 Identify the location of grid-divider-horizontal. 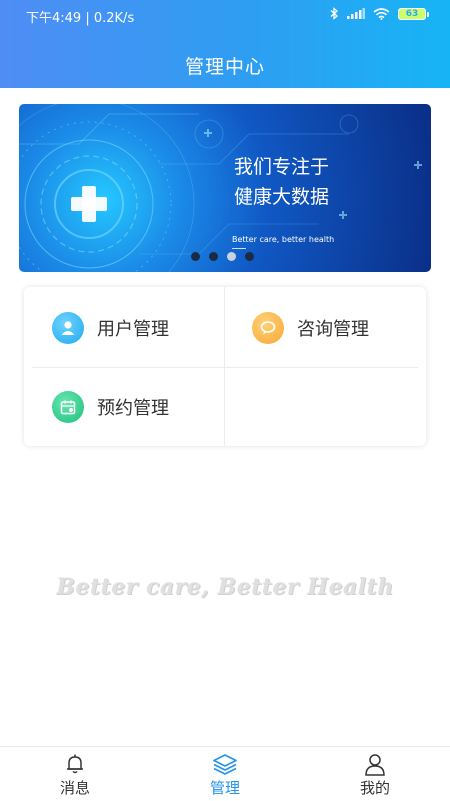
(225, 367).